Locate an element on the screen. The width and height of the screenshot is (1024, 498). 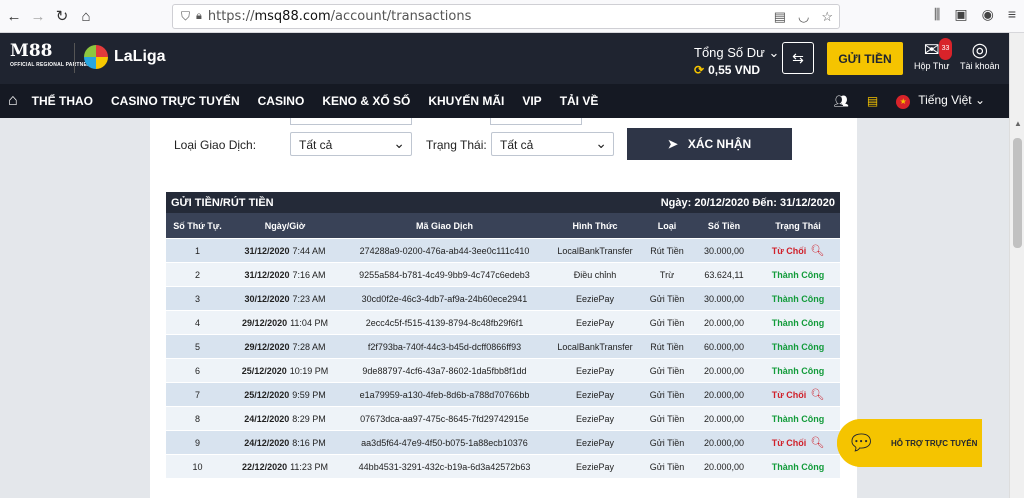
transaction-type-label: Loại Giao Dịch: is located at coordinates (215, 145).